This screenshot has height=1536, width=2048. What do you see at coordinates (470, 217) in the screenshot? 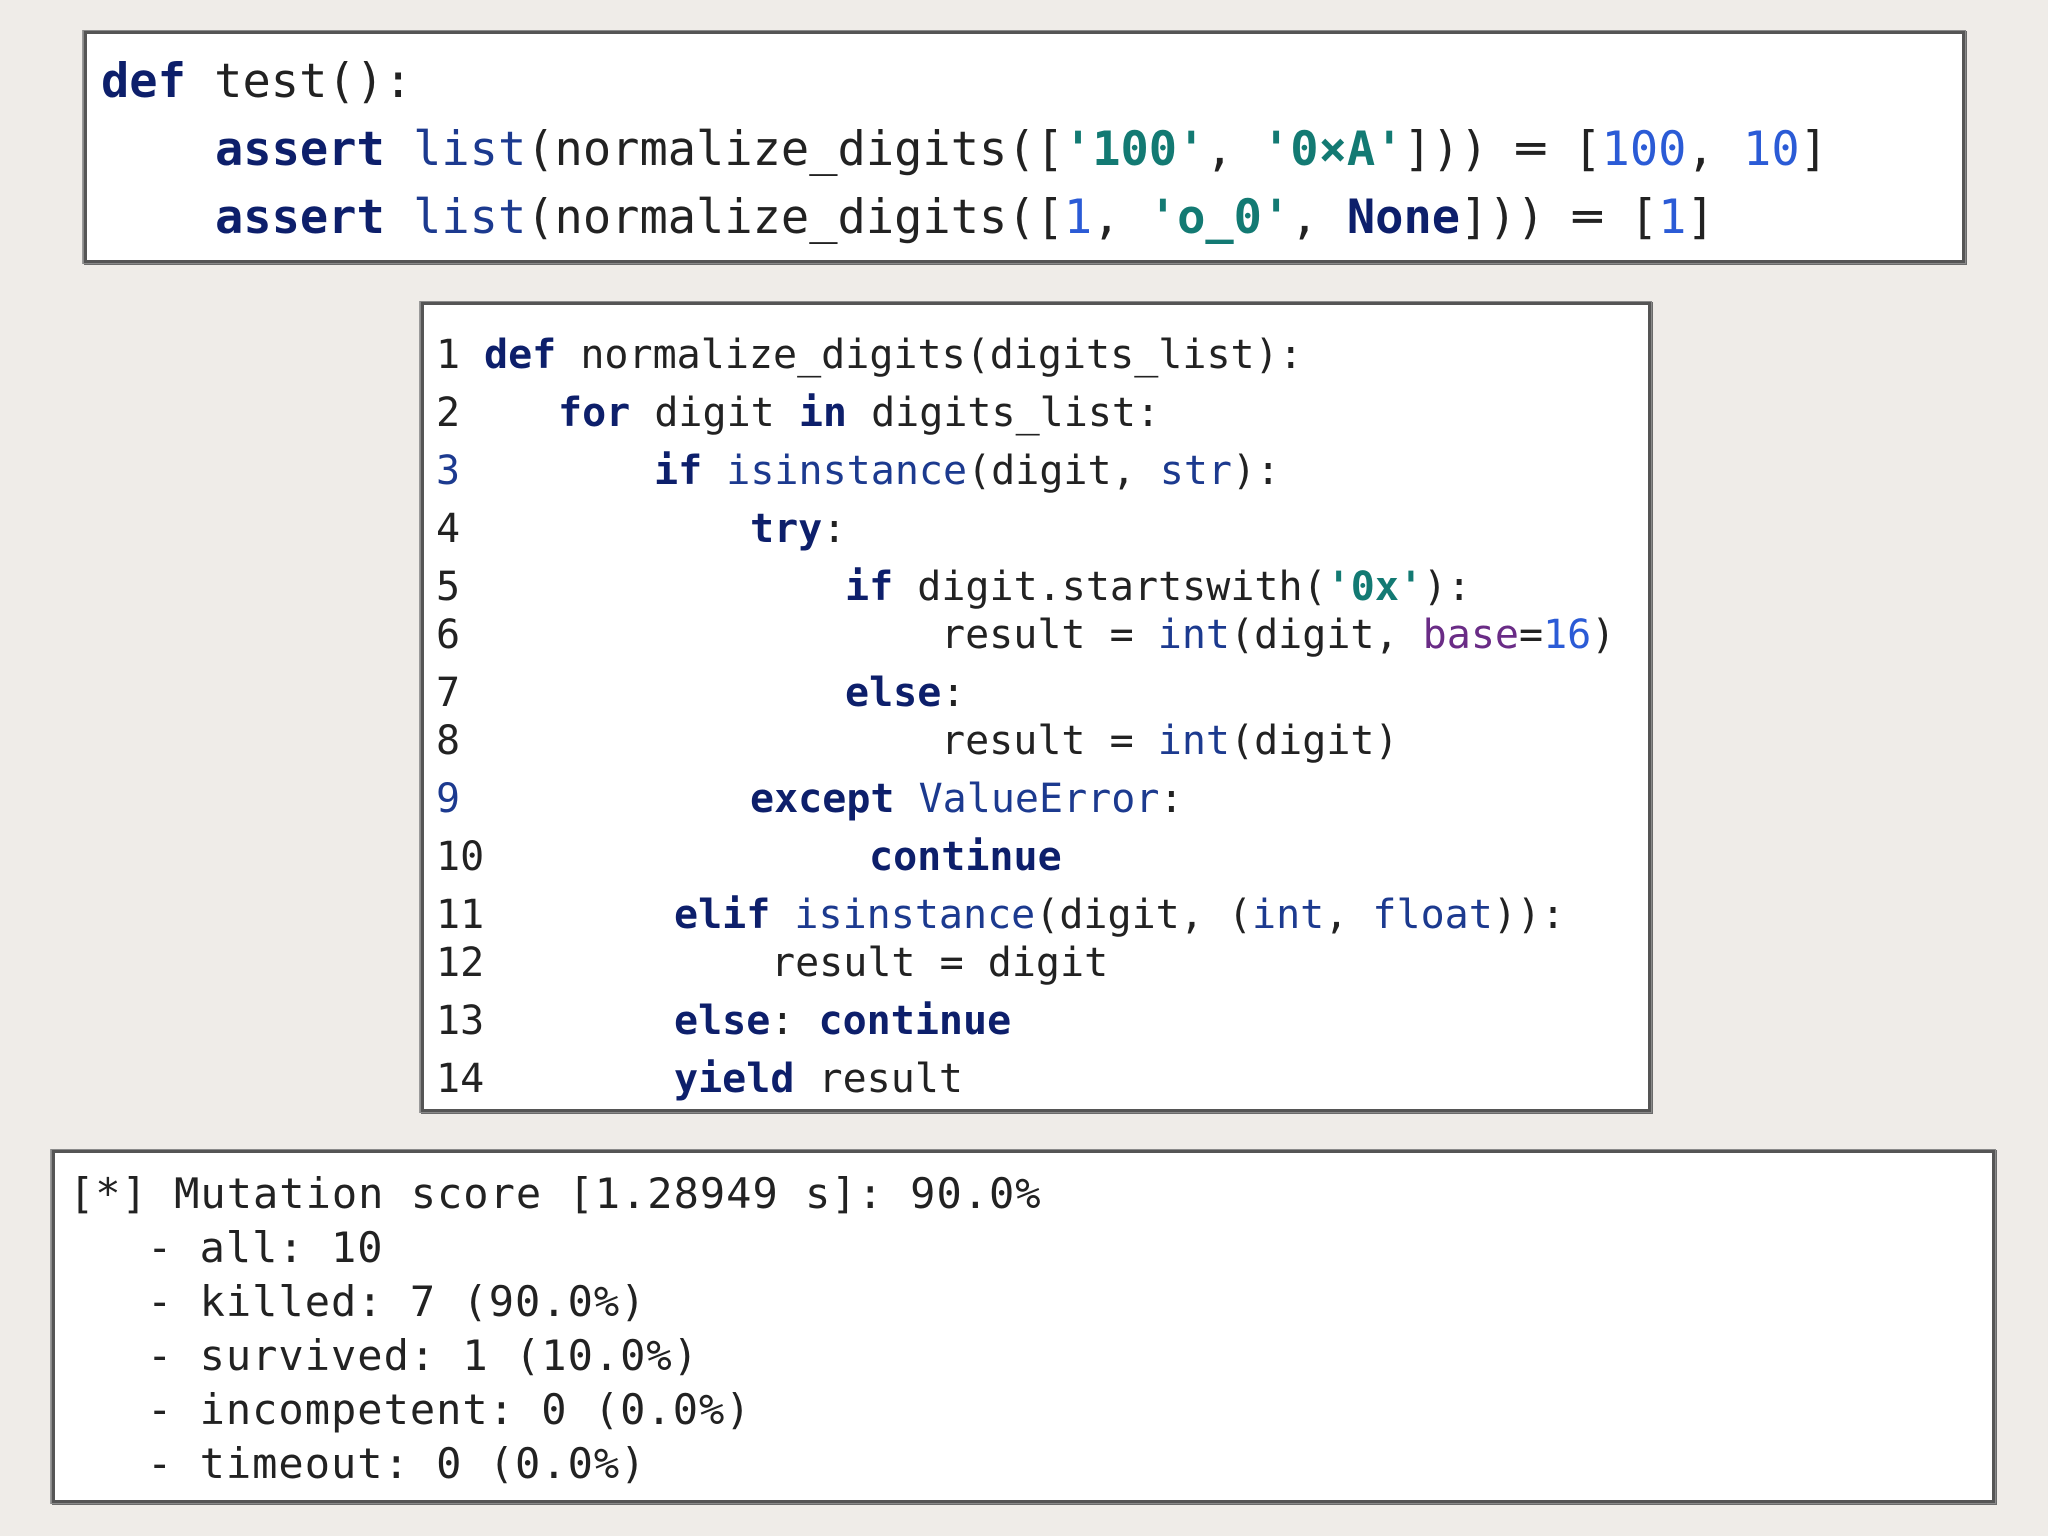
I see `builtin-list: list` at bounding box center [470, 217].